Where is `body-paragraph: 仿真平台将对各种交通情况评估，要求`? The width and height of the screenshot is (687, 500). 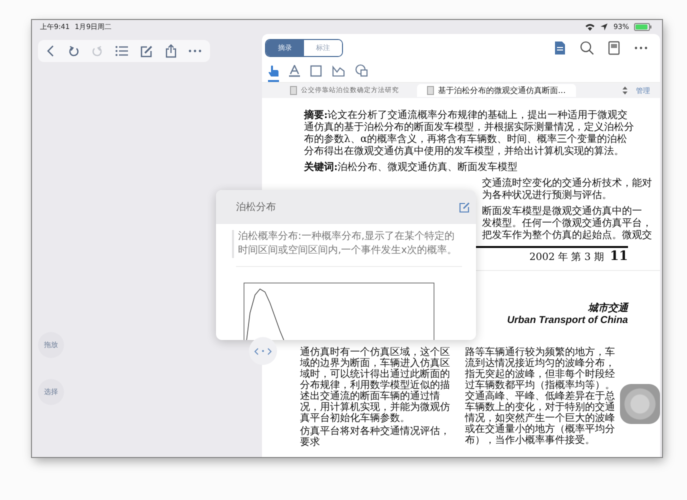 body-paragraph: 仿真平台将对各种交通情况评估，要求 is located at coordinates (375, 437).